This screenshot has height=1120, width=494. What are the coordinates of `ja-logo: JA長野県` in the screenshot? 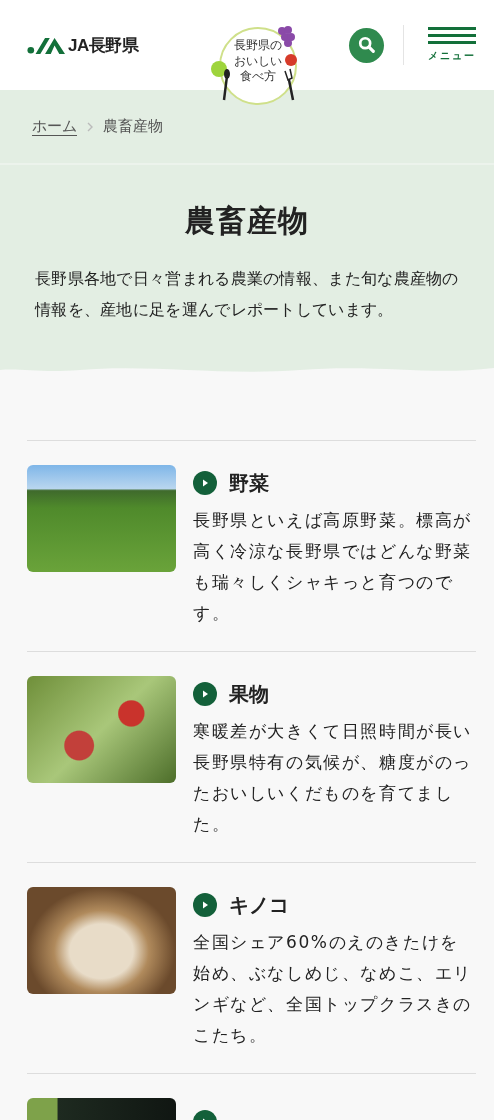 It's located at (83, 45).